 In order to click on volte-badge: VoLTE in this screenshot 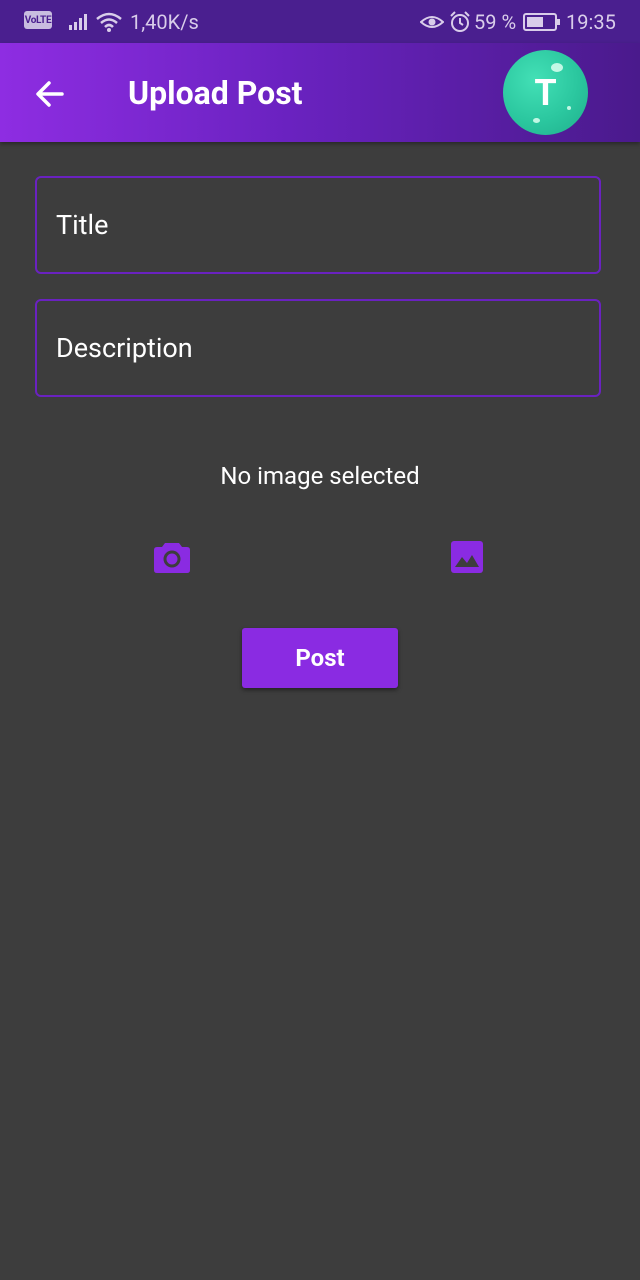, I will do `click(38, 20)`.